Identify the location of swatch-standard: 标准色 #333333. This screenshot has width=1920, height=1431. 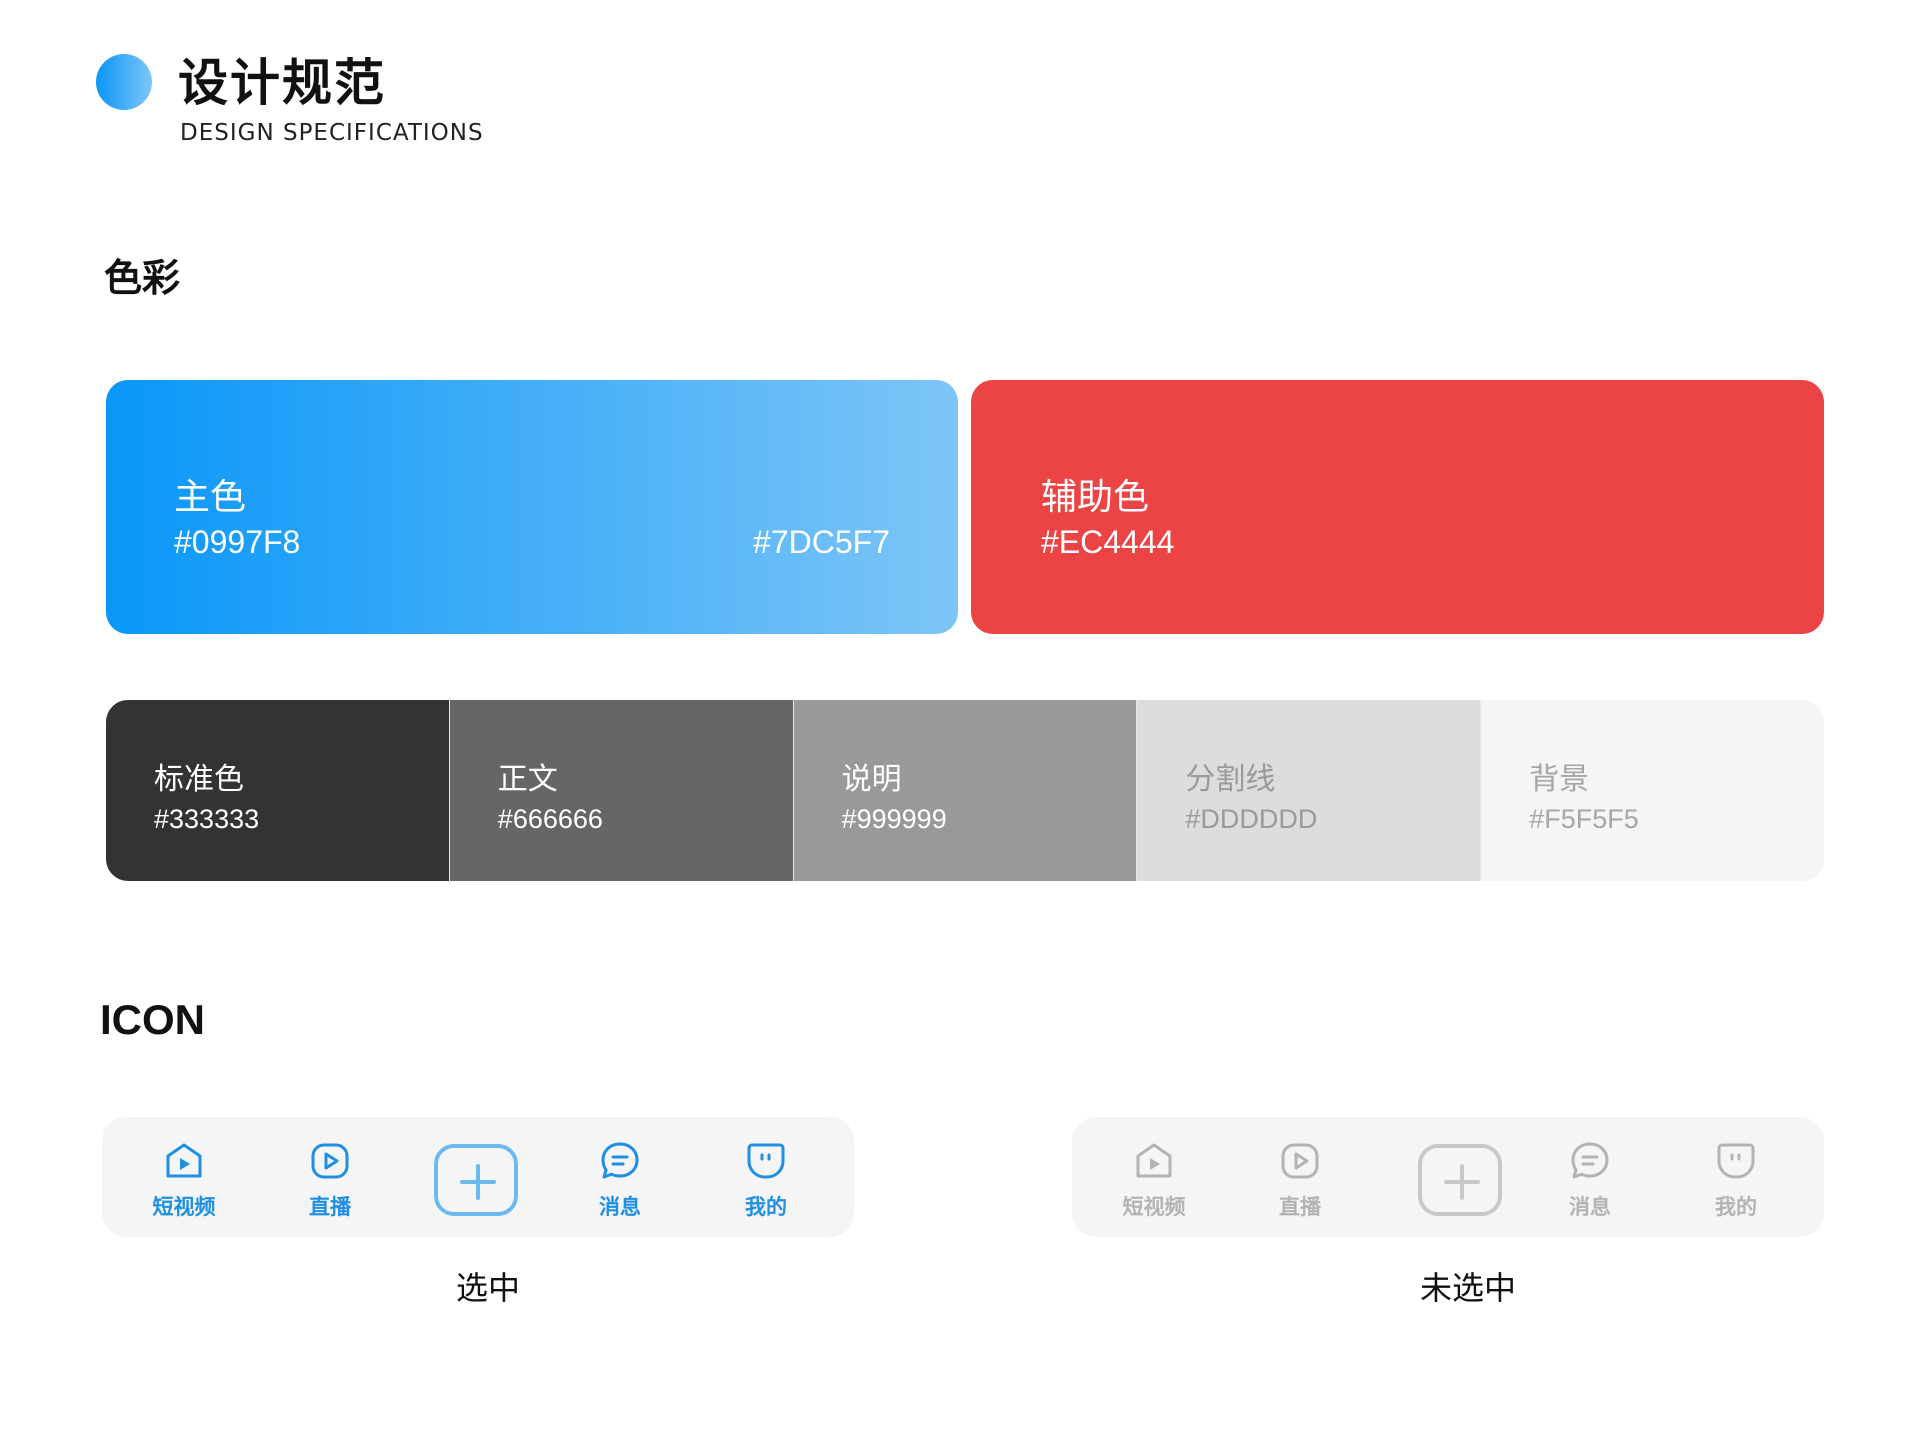
(277, 790).